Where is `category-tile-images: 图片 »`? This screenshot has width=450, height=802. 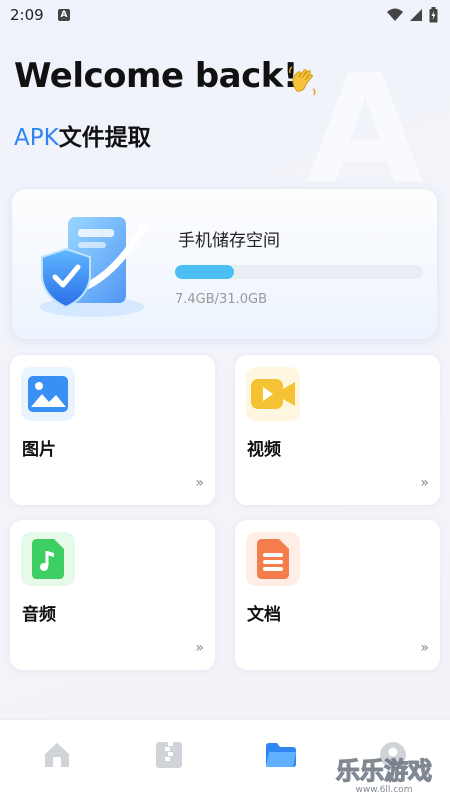 category-tile-images: 图片 » is located at coordinates (112, 430).